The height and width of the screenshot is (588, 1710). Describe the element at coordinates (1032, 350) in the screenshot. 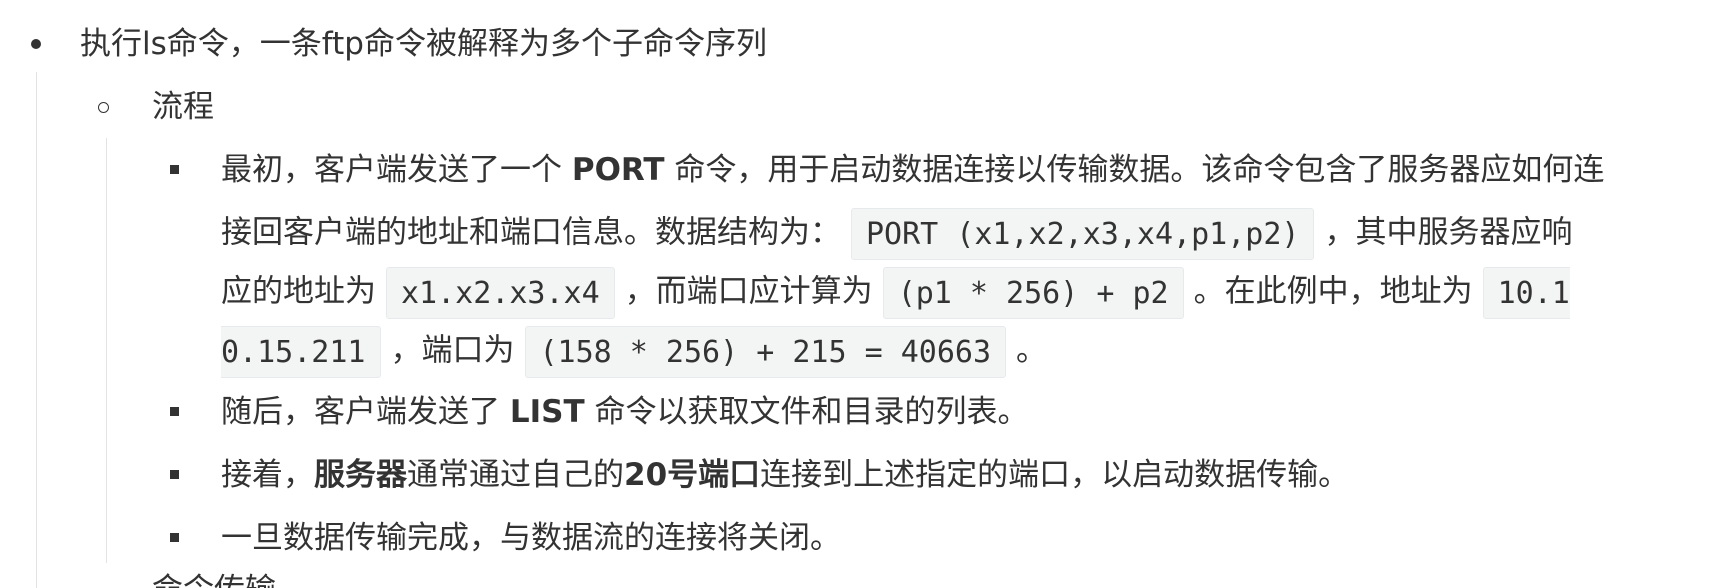

I see `text-span: 。` at that location.